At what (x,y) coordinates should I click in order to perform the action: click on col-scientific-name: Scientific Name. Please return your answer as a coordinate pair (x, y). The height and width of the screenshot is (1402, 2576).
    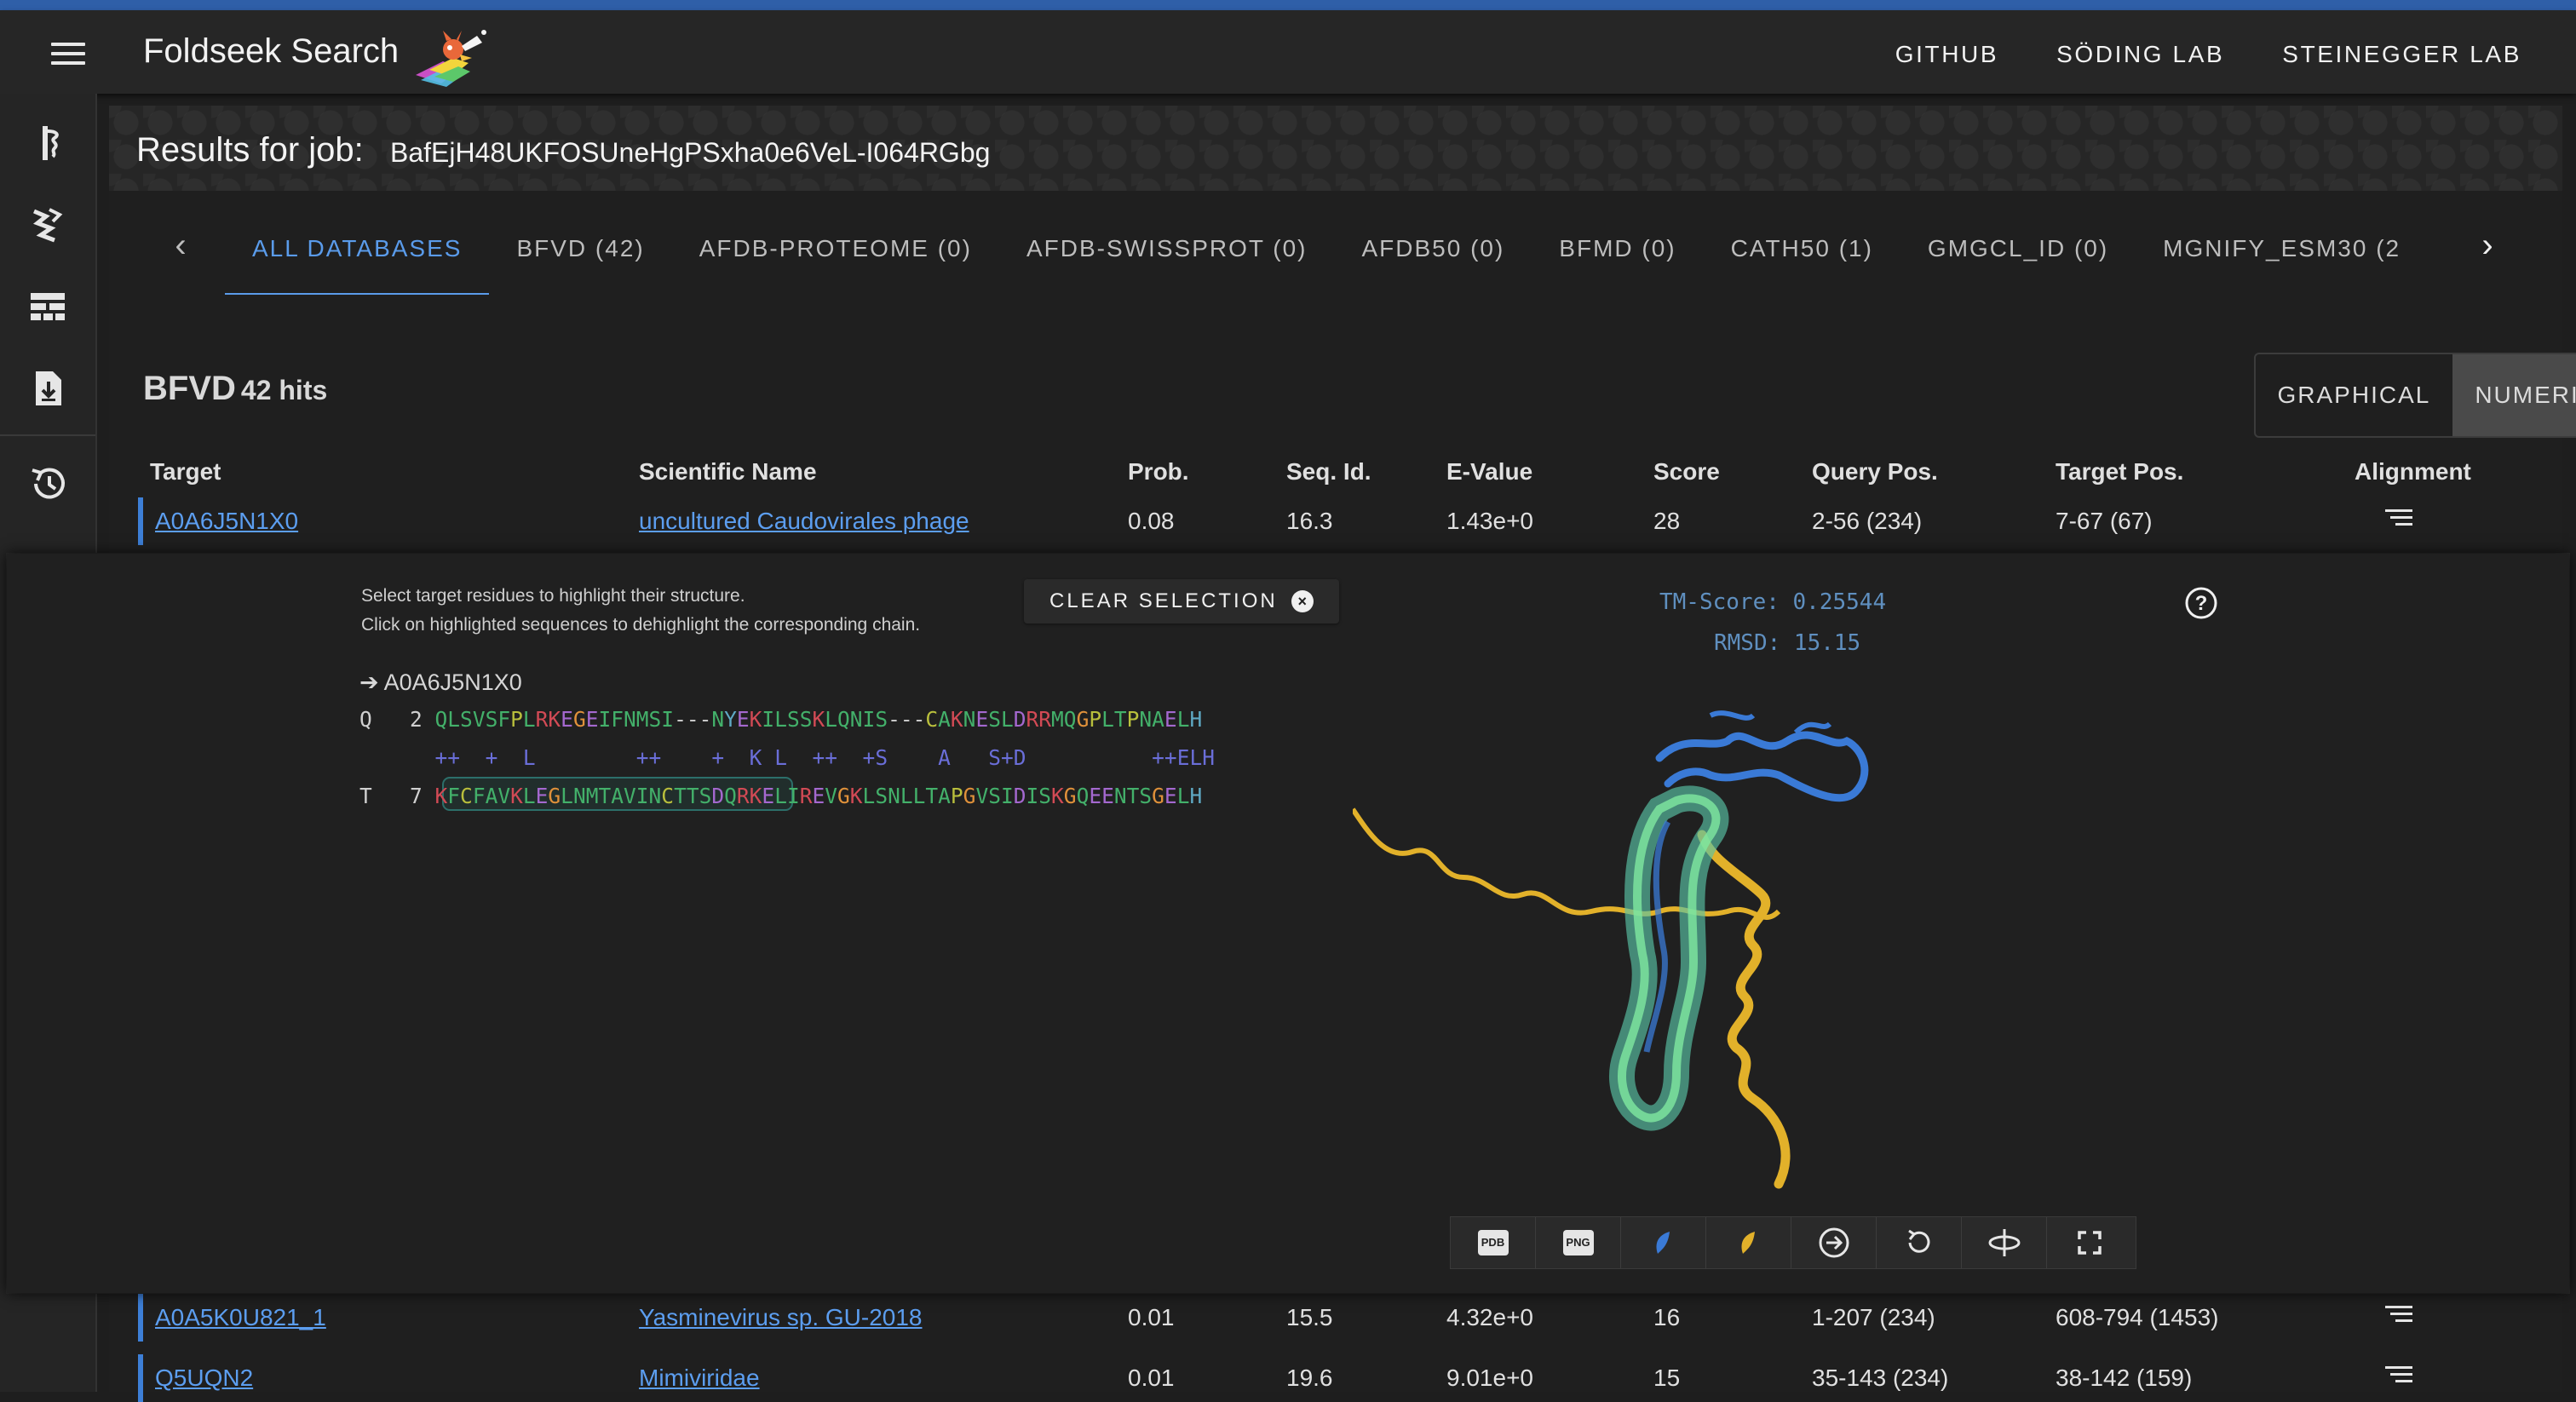
    Looking at the image, I should click on (728, 472).